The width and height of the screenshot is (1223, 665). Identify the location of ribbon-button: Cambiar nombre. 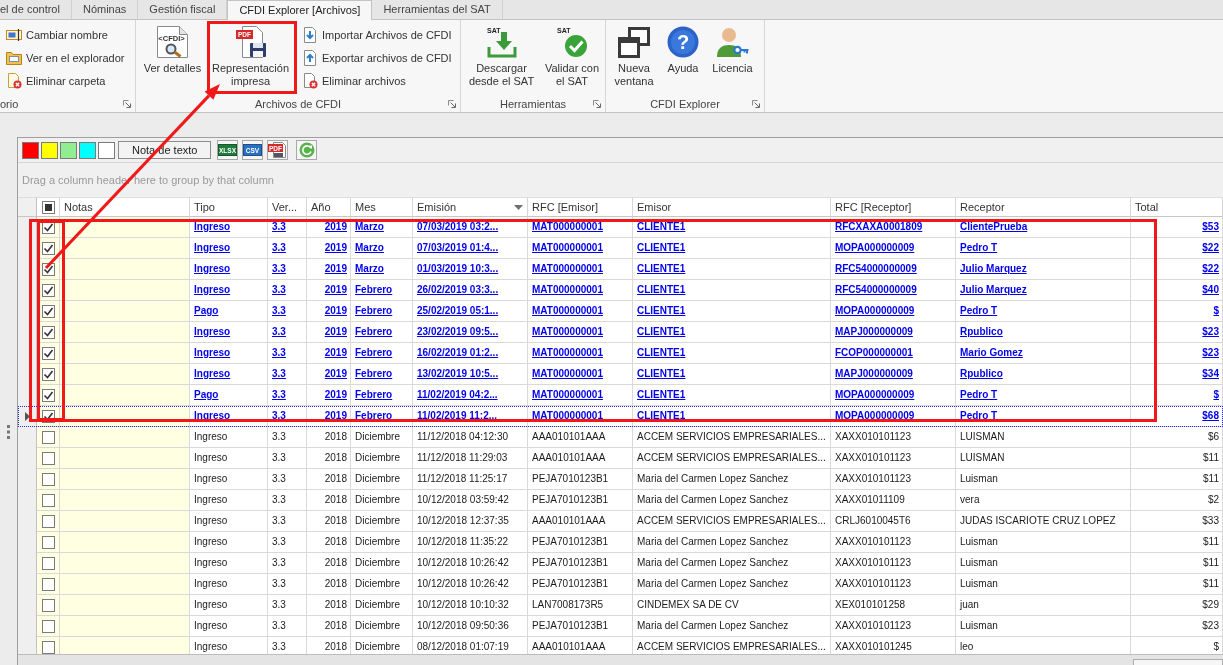
(65, 34).